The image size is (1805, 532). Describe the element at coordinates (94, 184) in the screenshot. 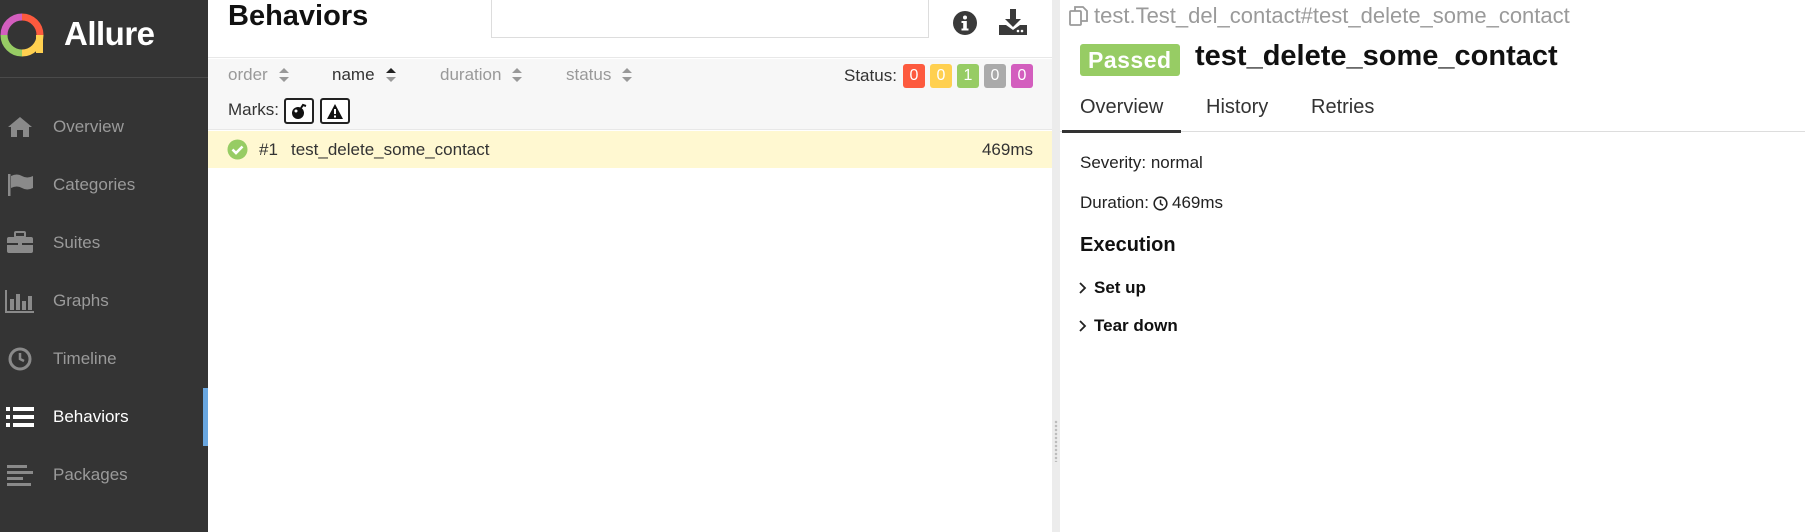

I see `sidebar-item-label: Categories` at that location.